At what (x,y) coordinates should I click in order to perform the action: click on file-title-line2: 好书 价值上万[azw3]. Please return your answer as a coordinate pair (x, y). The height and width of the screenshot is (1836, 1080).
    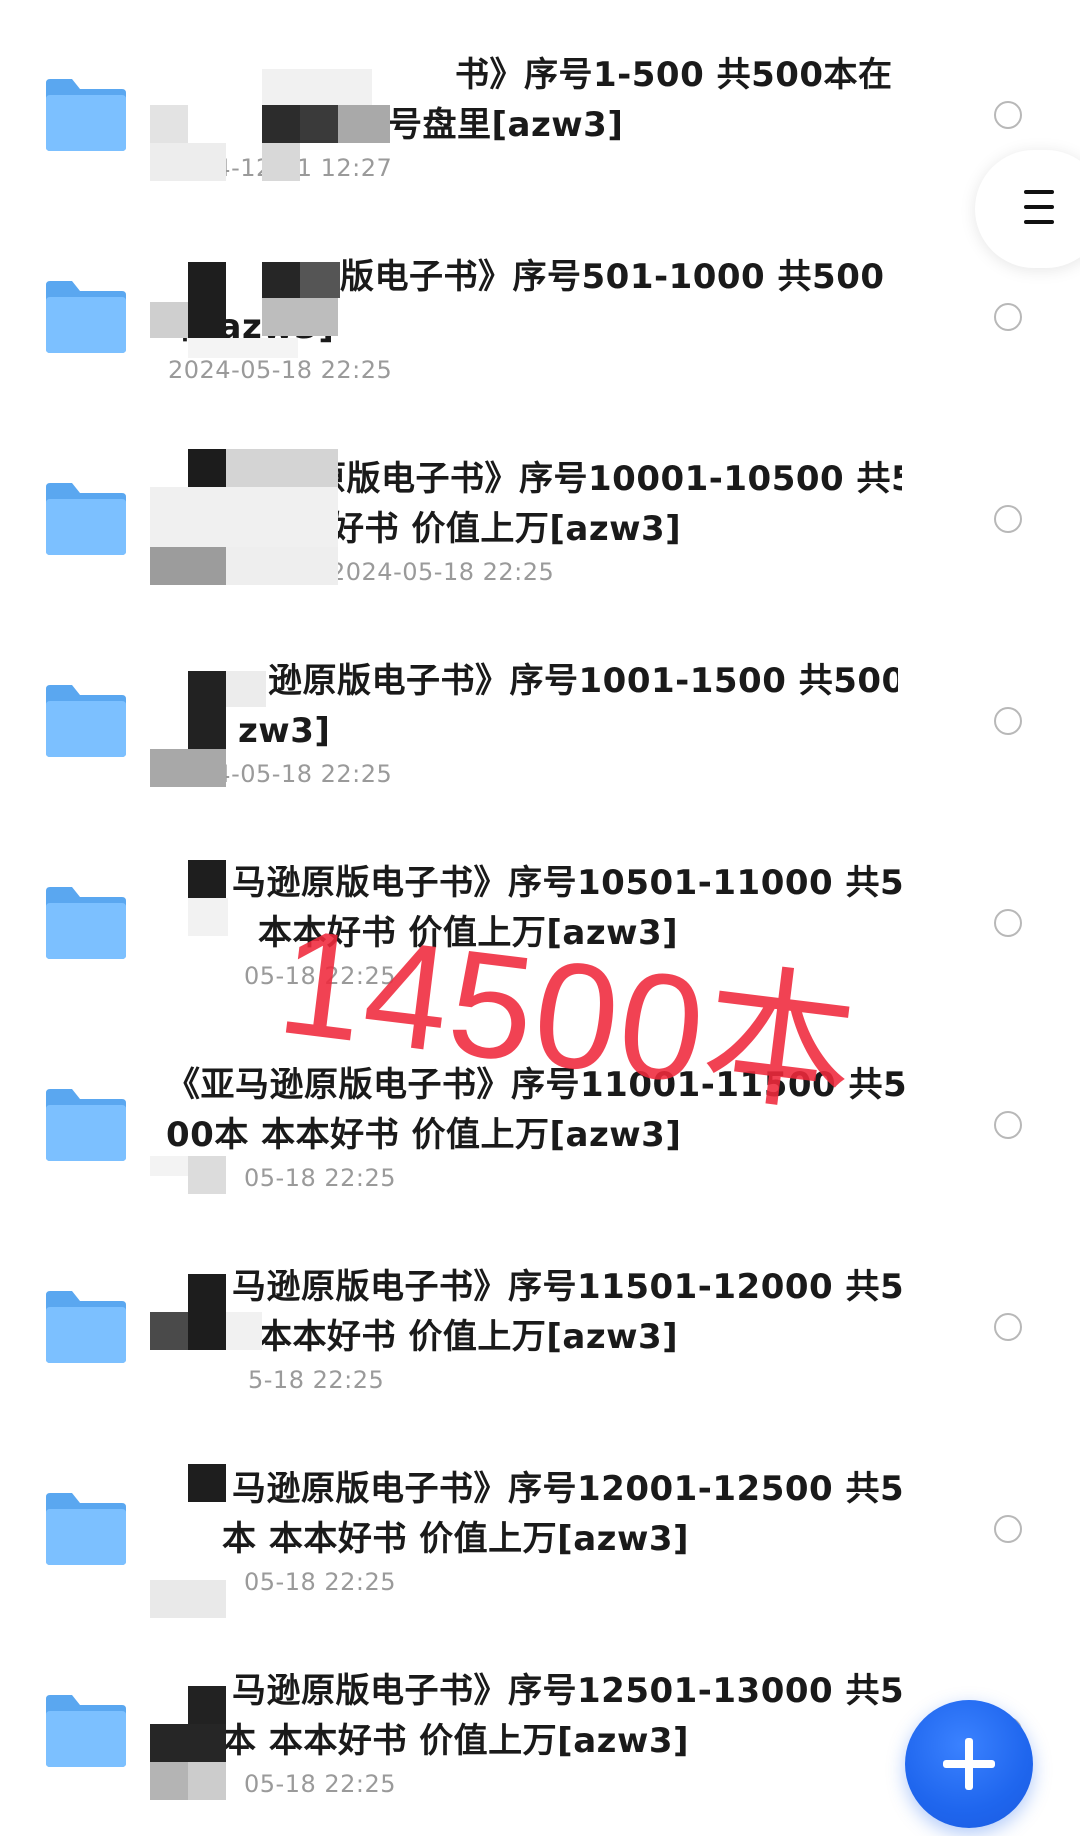
    Looking at the image, I should click on (506, 529).